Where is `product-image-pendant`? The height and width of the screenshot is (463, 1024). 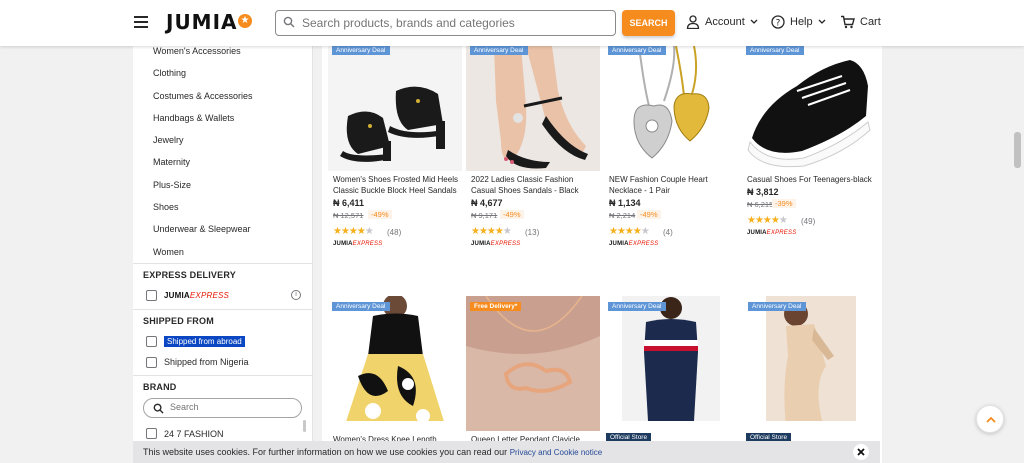 product-image-pendant is located at coordinates (533, 363).